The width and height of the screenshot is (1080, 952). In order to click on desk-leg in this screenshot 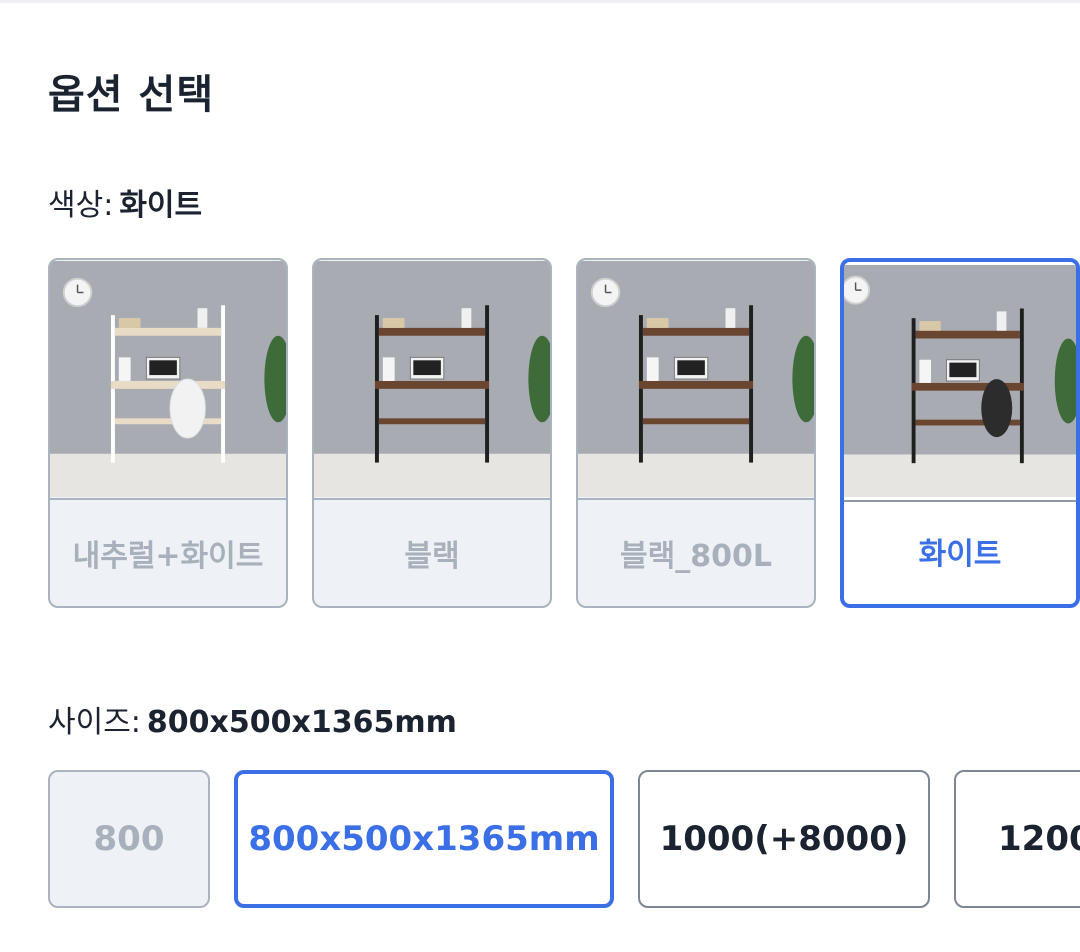, I will do `click(913, 391)`.